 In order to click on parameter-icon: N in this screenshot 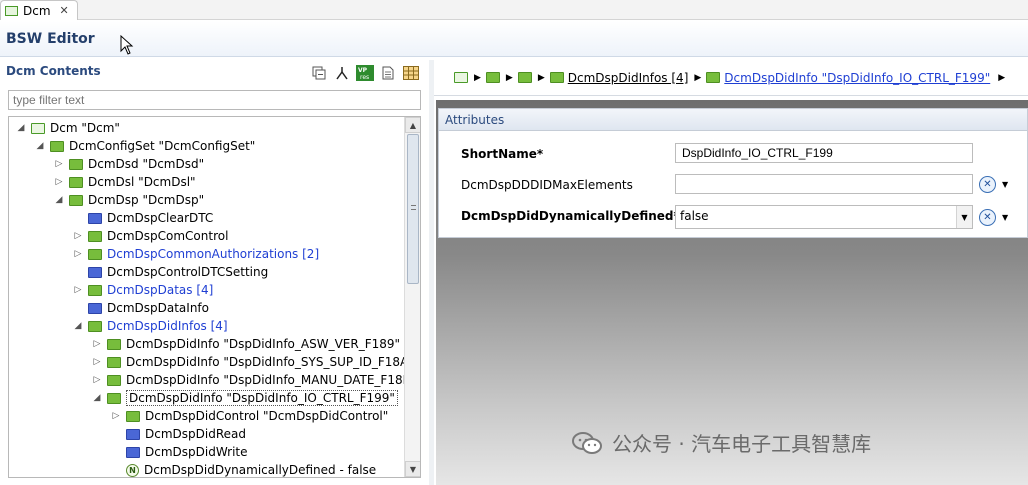, I will do `click(132, 470)`.